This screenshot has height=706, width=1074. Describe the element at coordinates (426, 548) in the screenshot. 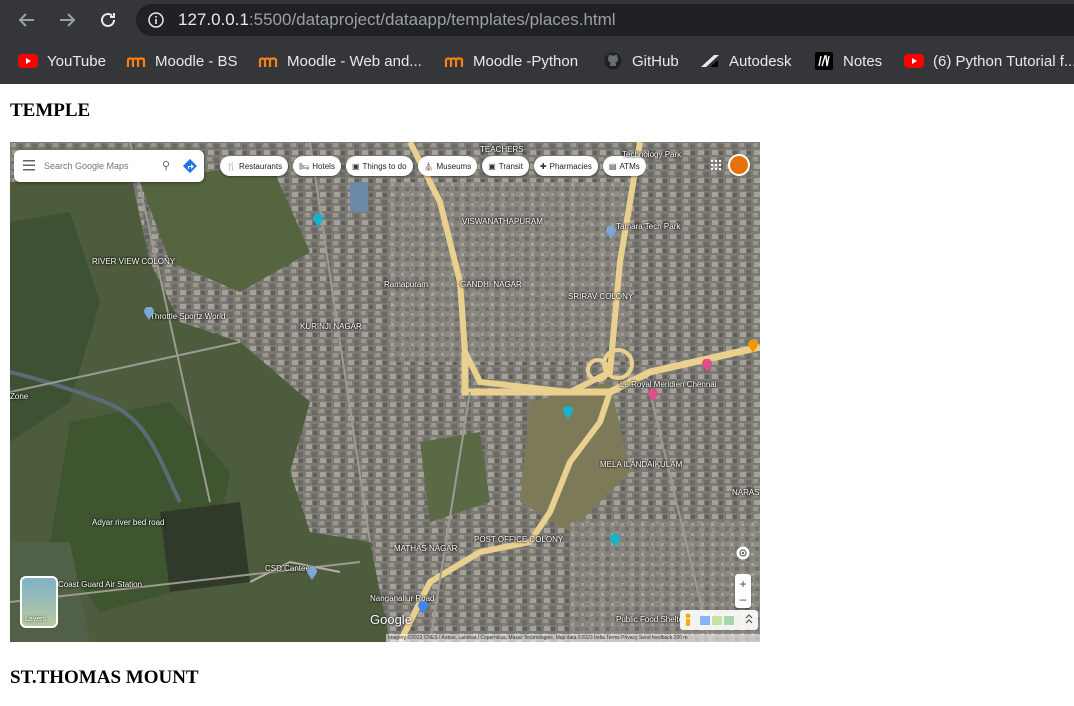

I see `map-label: MATHAS NAGAR` at that location.